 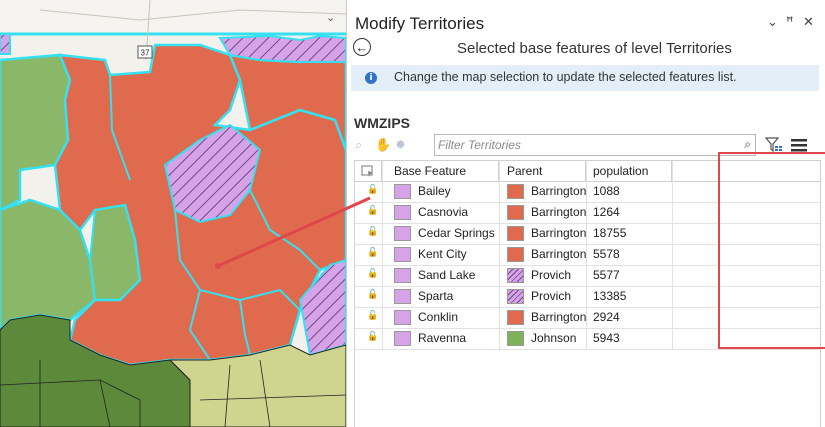 I want to click on table-header: Base Feature Parent population, so click(x=587, y=171).